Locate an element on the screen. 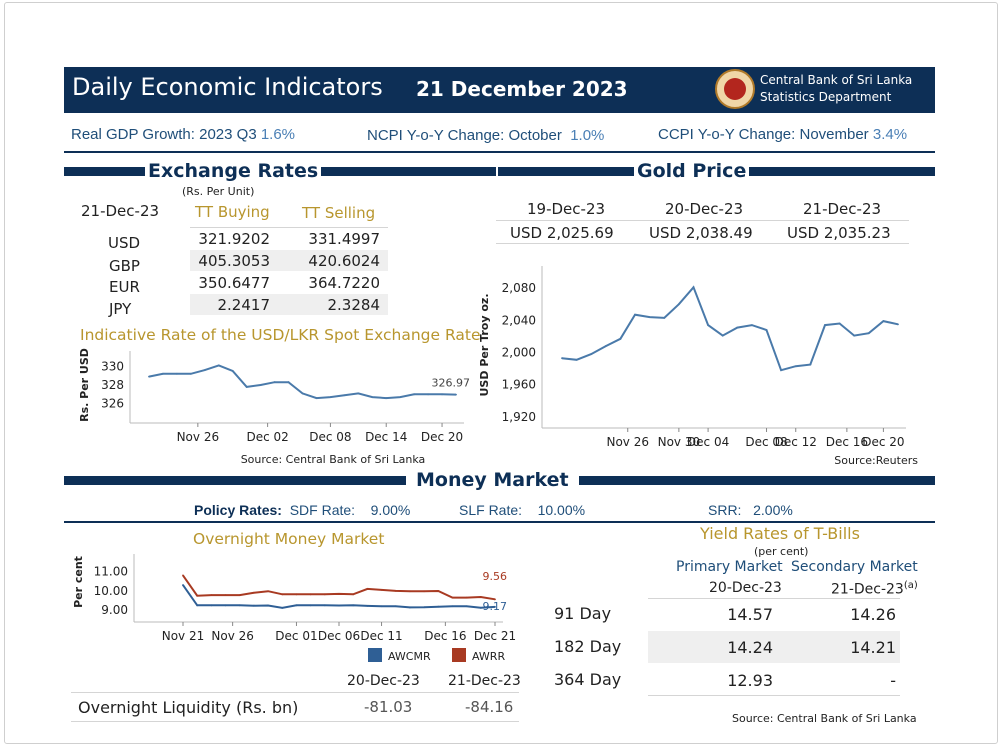  y-tick-label: 2,000 is located at coordinates (519, 353).